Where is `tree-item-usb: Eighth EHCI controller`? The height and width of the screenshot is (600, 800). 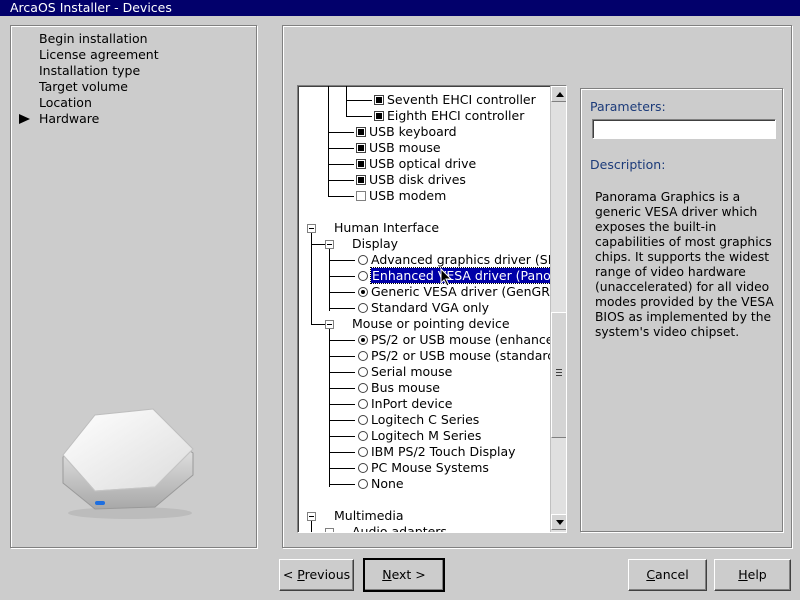 tree-item-usb: Eighth EHCI controller is located at coordinates (449, 116).